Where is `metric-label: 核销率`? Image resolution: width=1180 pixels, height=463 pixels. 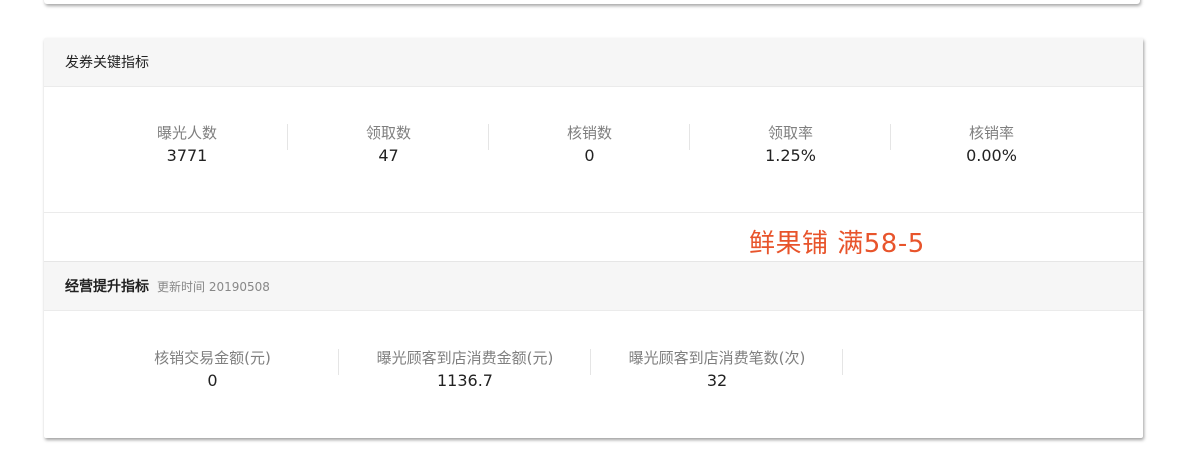 metric-label: 核销率 is located at coordinates (991, 133).